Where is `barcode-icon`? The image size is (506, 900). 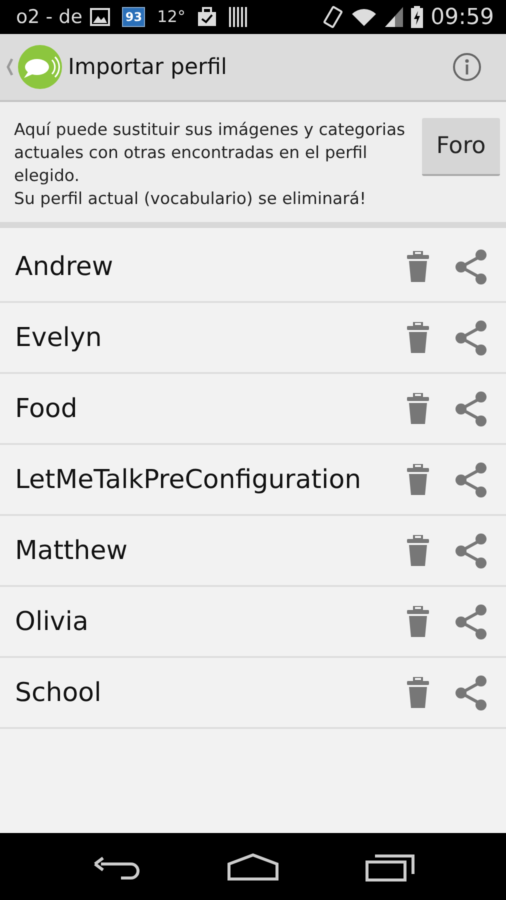
barcode-icon is located at coordinates (238, 17).